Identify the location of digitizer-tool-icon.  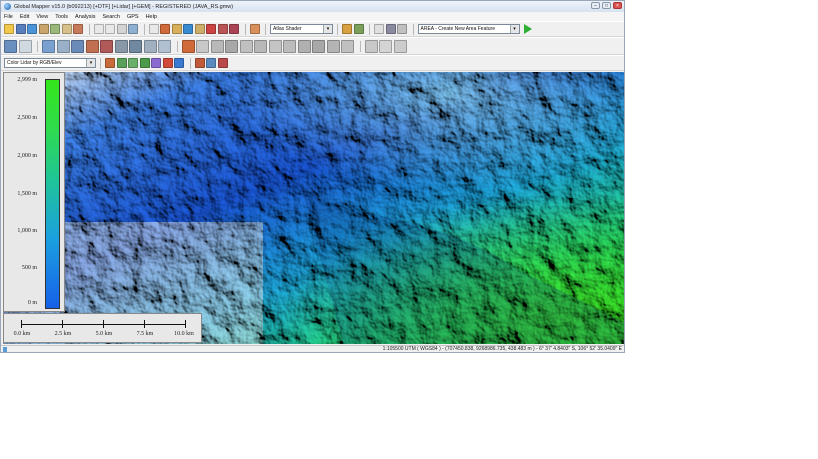
(10, 46).